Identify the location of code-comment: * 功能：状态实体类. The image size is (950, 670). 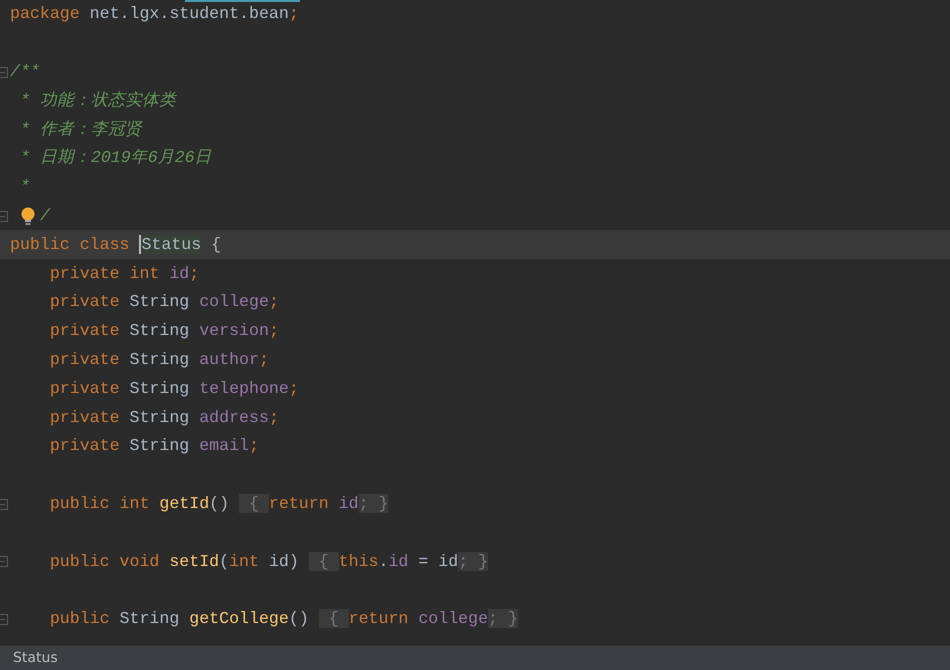
(97, 101).